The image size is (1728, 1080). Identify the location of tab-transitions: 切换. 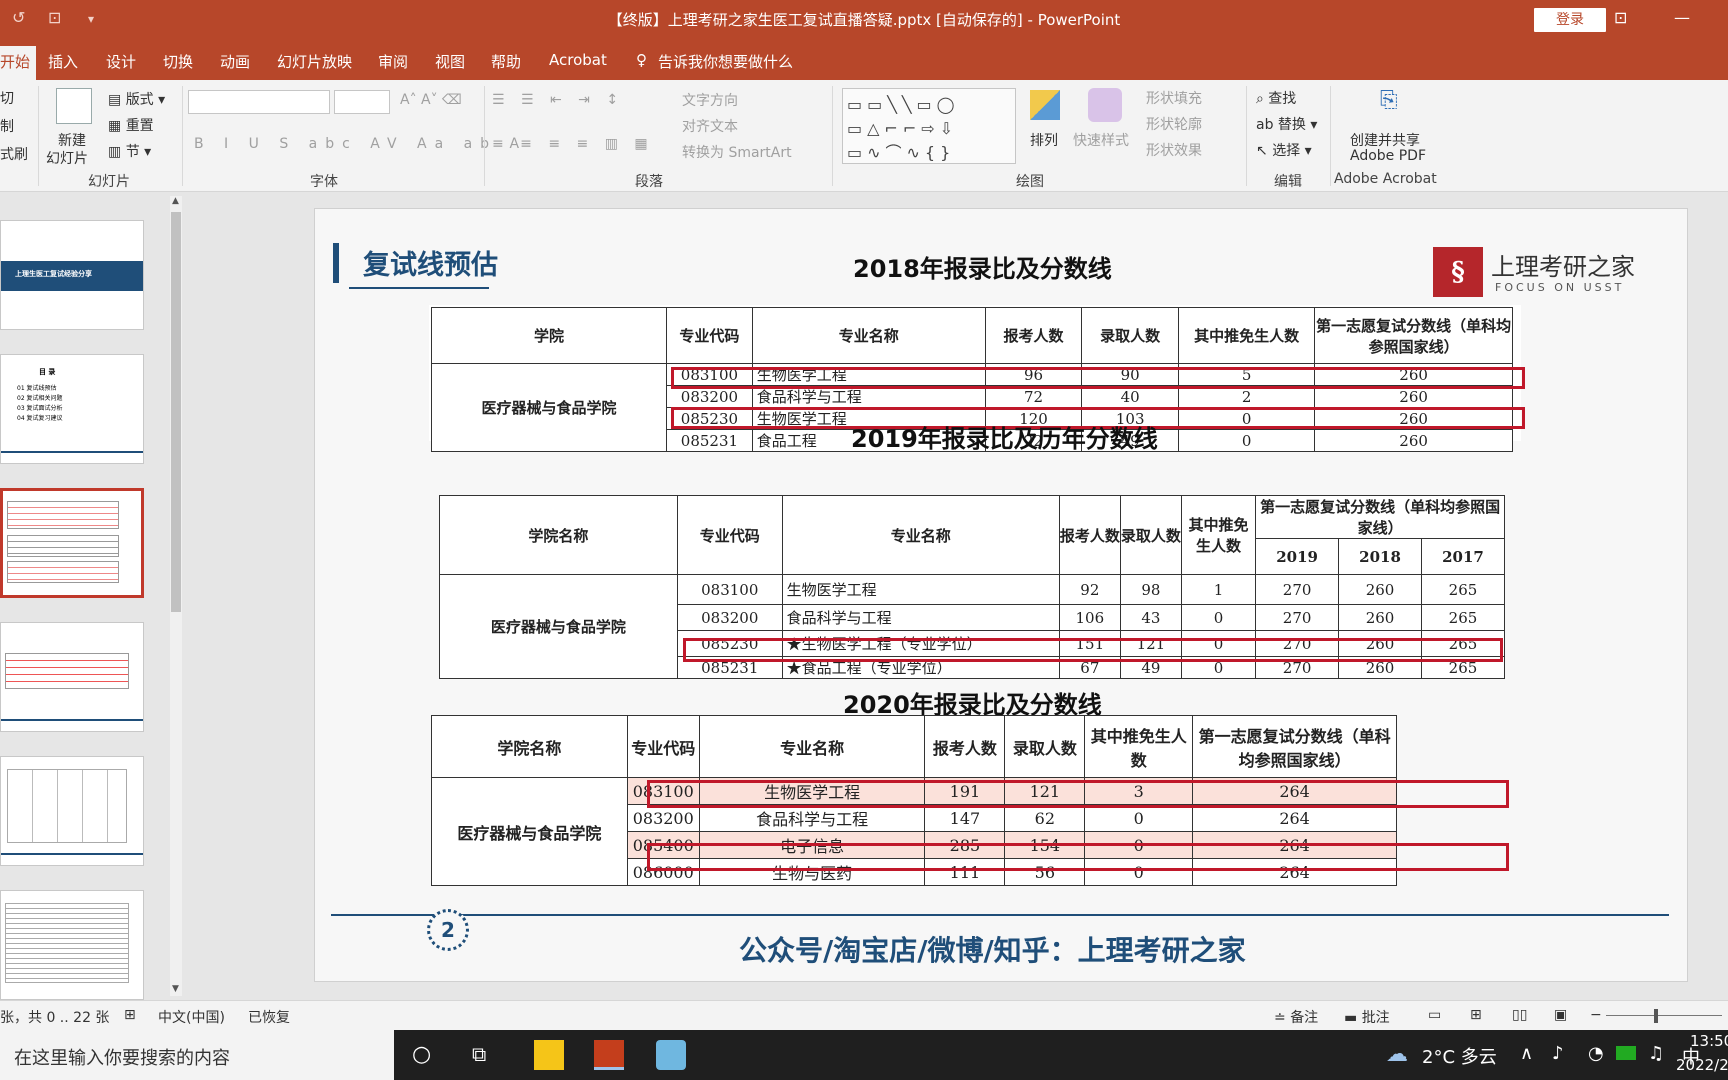
(178, 61).